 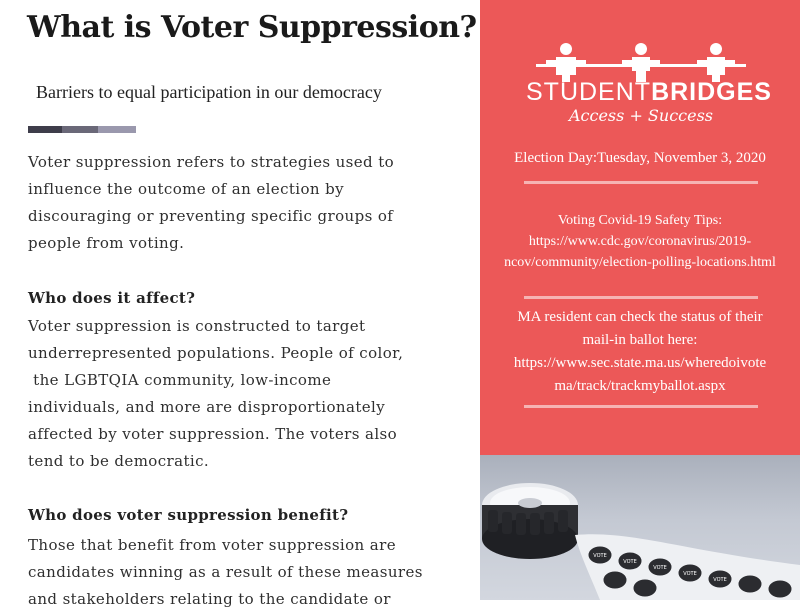 I want to click on safety-tips-heading: Voting Covid-19 Safety Tips:, so click(x=640, y=220).